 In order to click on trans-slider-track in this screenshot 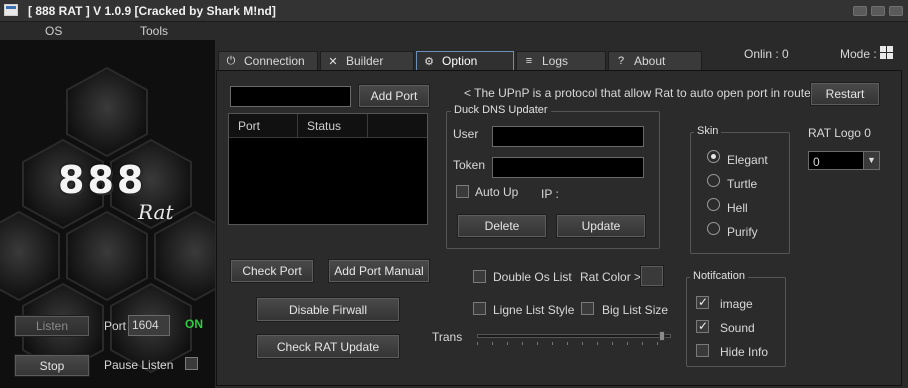, I will do `click(574, 336)`.